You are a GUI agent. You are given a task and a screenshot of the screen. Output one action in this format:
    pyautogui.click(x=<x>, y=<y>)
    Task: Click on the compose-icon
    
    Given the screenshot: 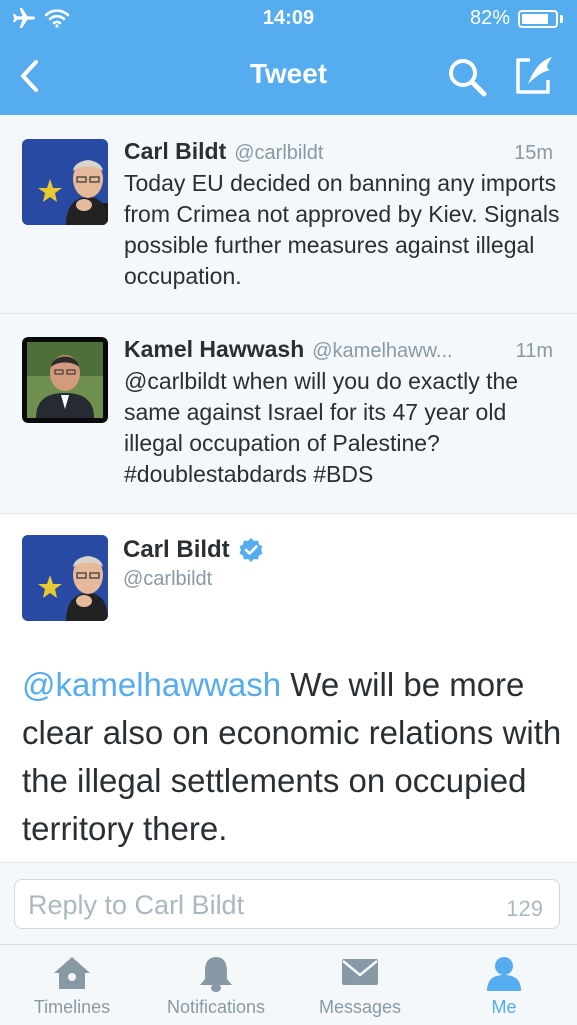 What is the action you would take?
    pyautogui.click(x=534, y=75)
    